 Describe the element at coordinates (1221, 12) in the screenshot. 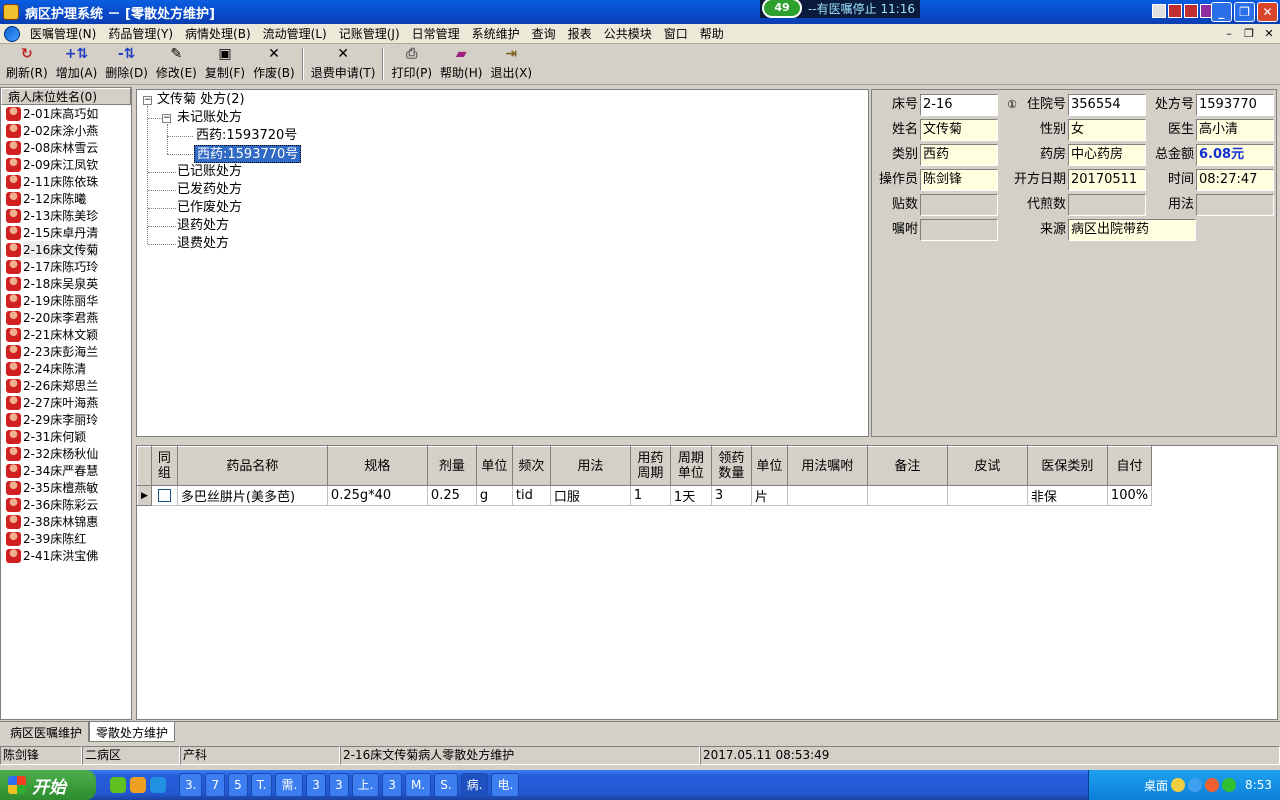

I see `minimize-button: _` at that location.